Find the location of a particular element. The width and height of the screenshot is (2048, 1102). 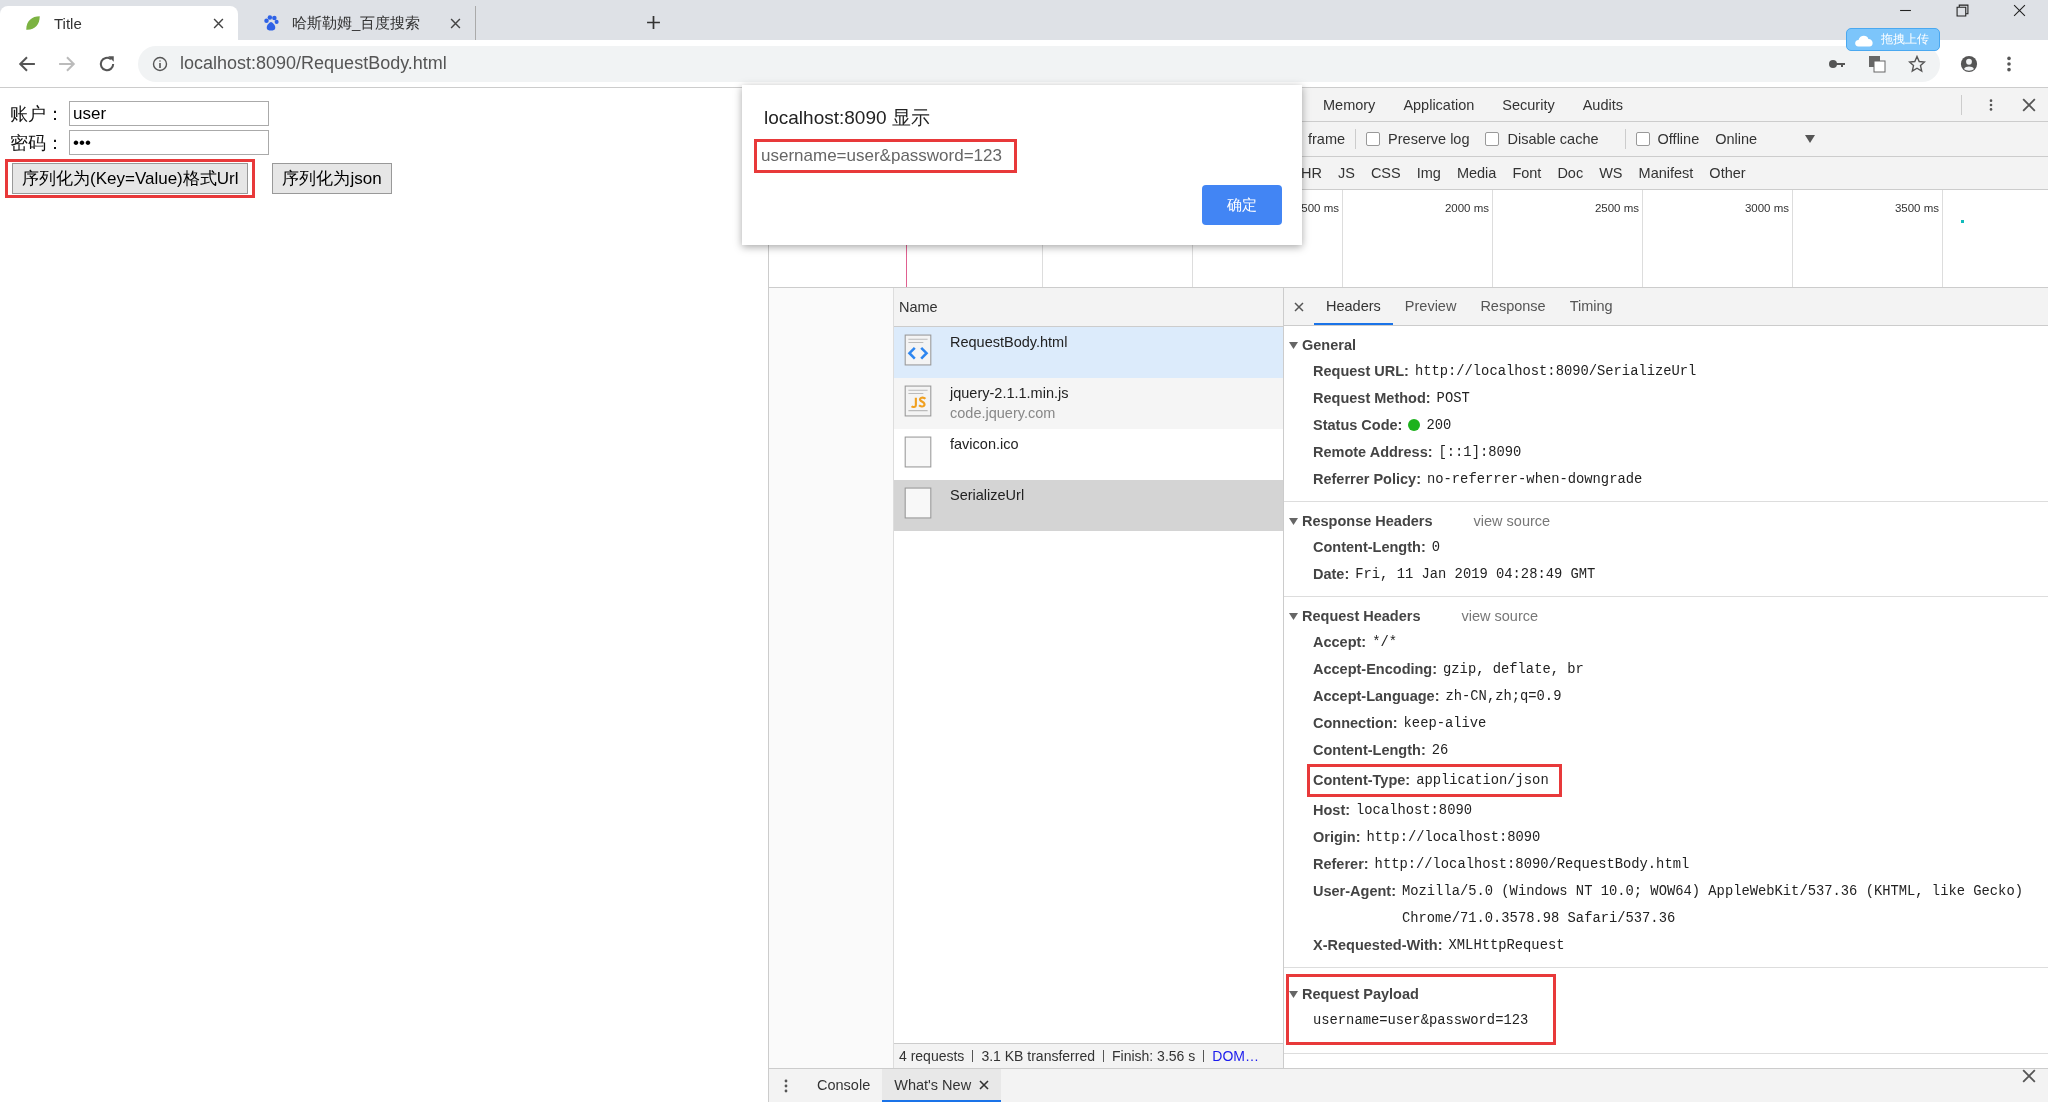

column-header: Name is located at coordinates (918, 307).